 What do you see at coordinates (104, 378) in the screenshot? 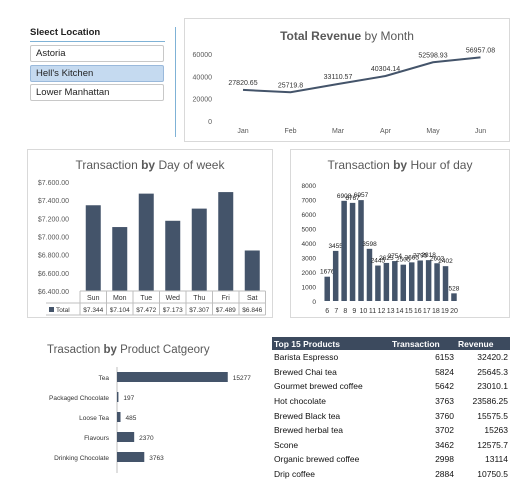
I see `category-label: Tea` at bounding box center [104, 378].